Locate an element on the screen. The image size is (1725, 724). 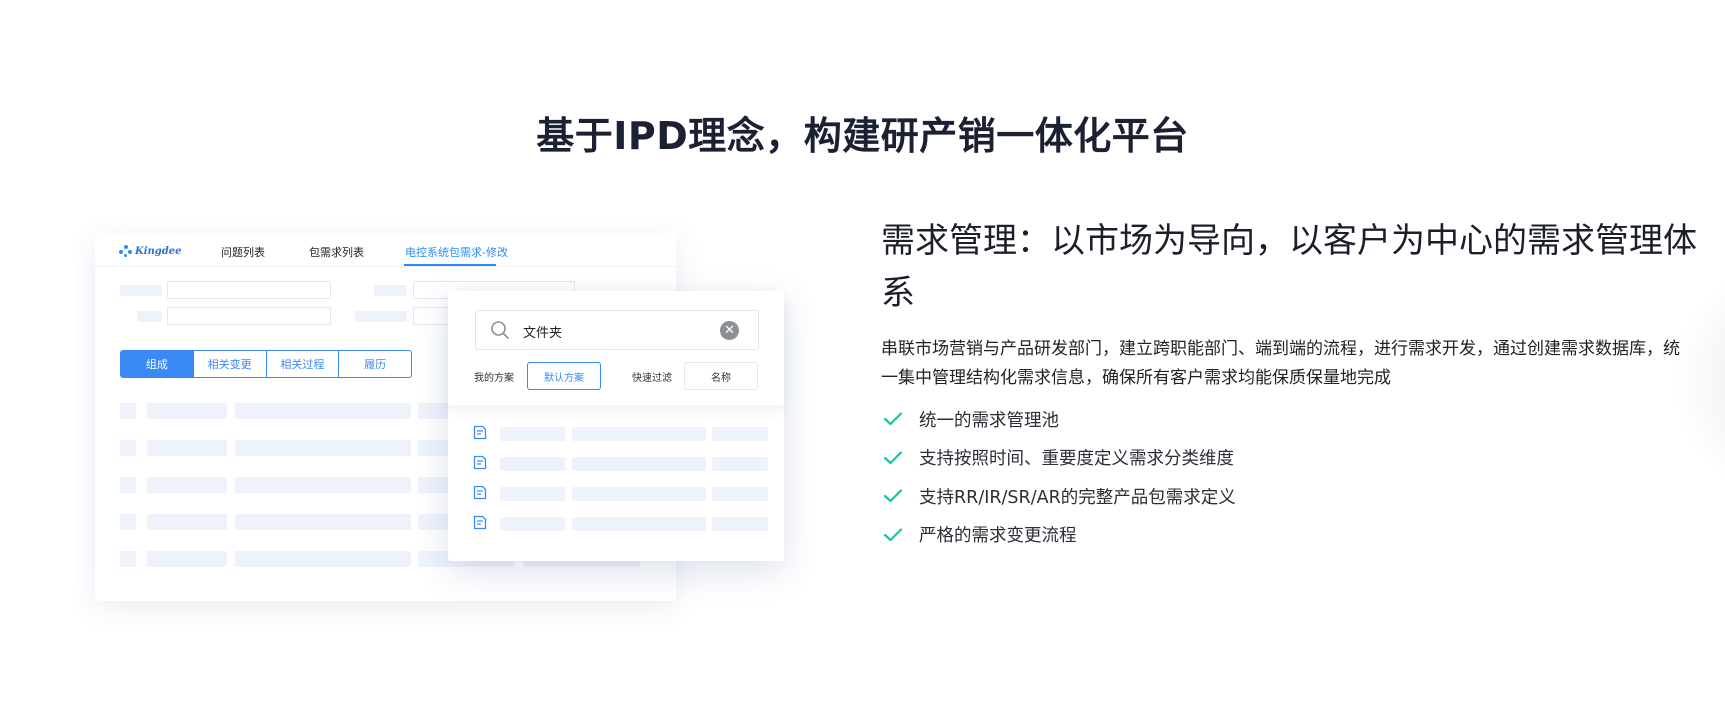
quick-filter-label: 快速过滤 is located at coordinates (652, 378).